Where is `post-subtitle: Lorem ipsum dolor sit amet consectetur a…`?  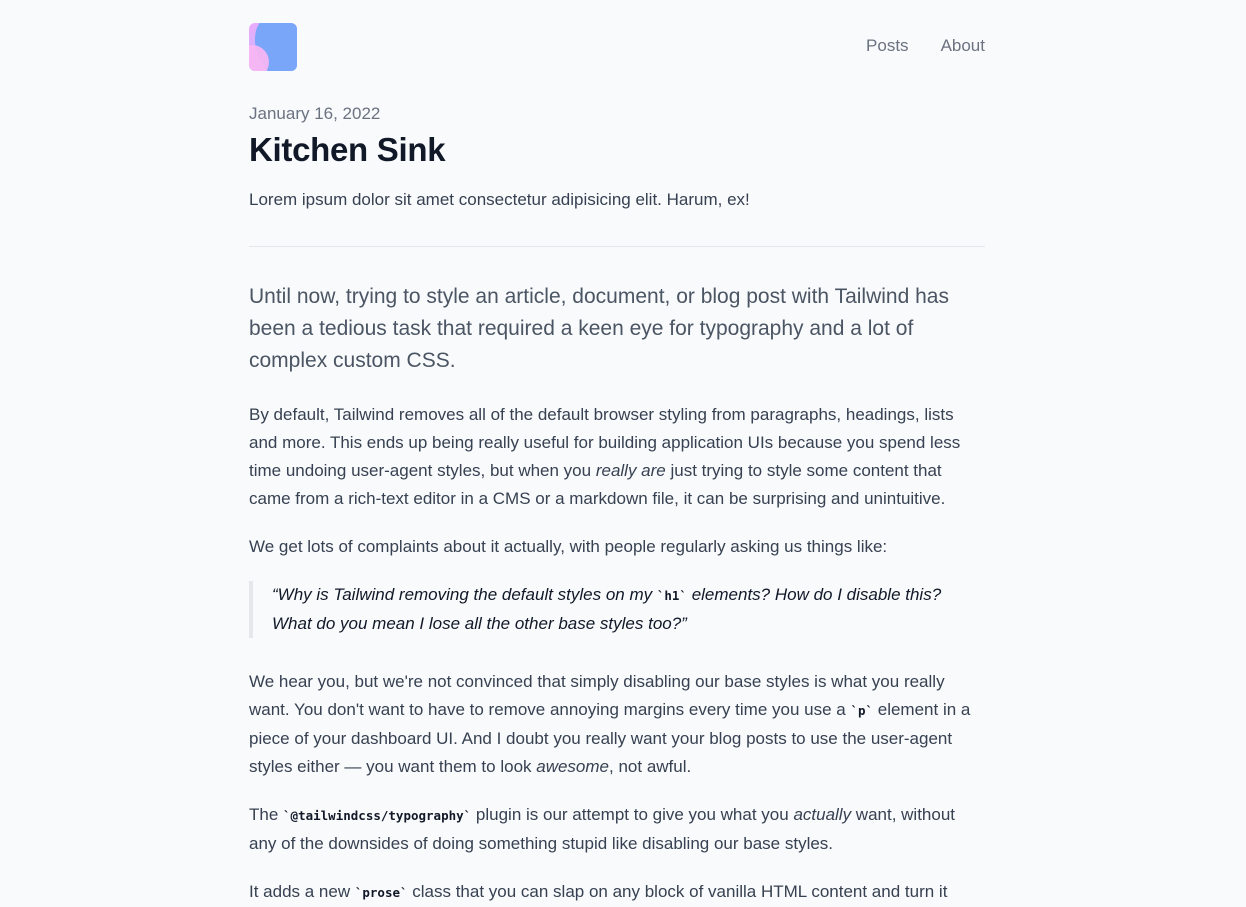
post-subtitle: Lorem ipsum dolor sit amet consectetur a… is located at coordinates (499, 199).